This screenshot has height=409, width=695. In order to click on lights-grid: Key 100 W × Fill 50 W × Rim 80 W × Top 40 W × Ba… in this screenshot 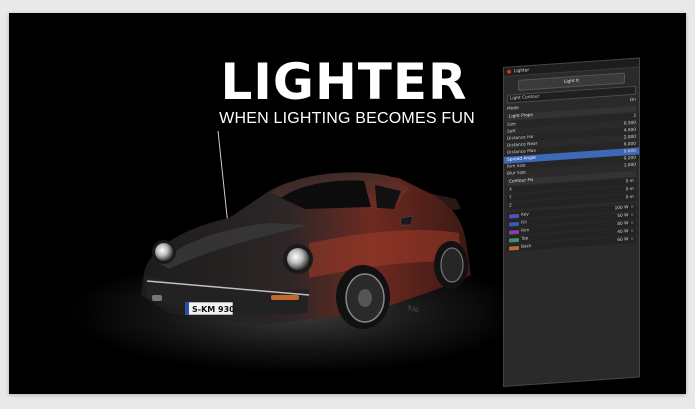, I will do `click(571, 227)`.